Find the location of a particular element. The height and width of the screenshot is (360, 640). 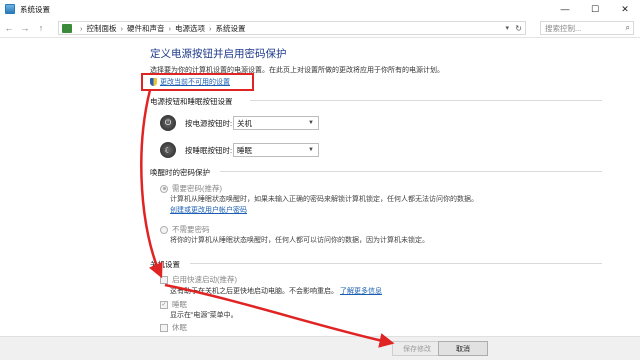

window-title: 系统设置 is located at coordinates (35, 9).